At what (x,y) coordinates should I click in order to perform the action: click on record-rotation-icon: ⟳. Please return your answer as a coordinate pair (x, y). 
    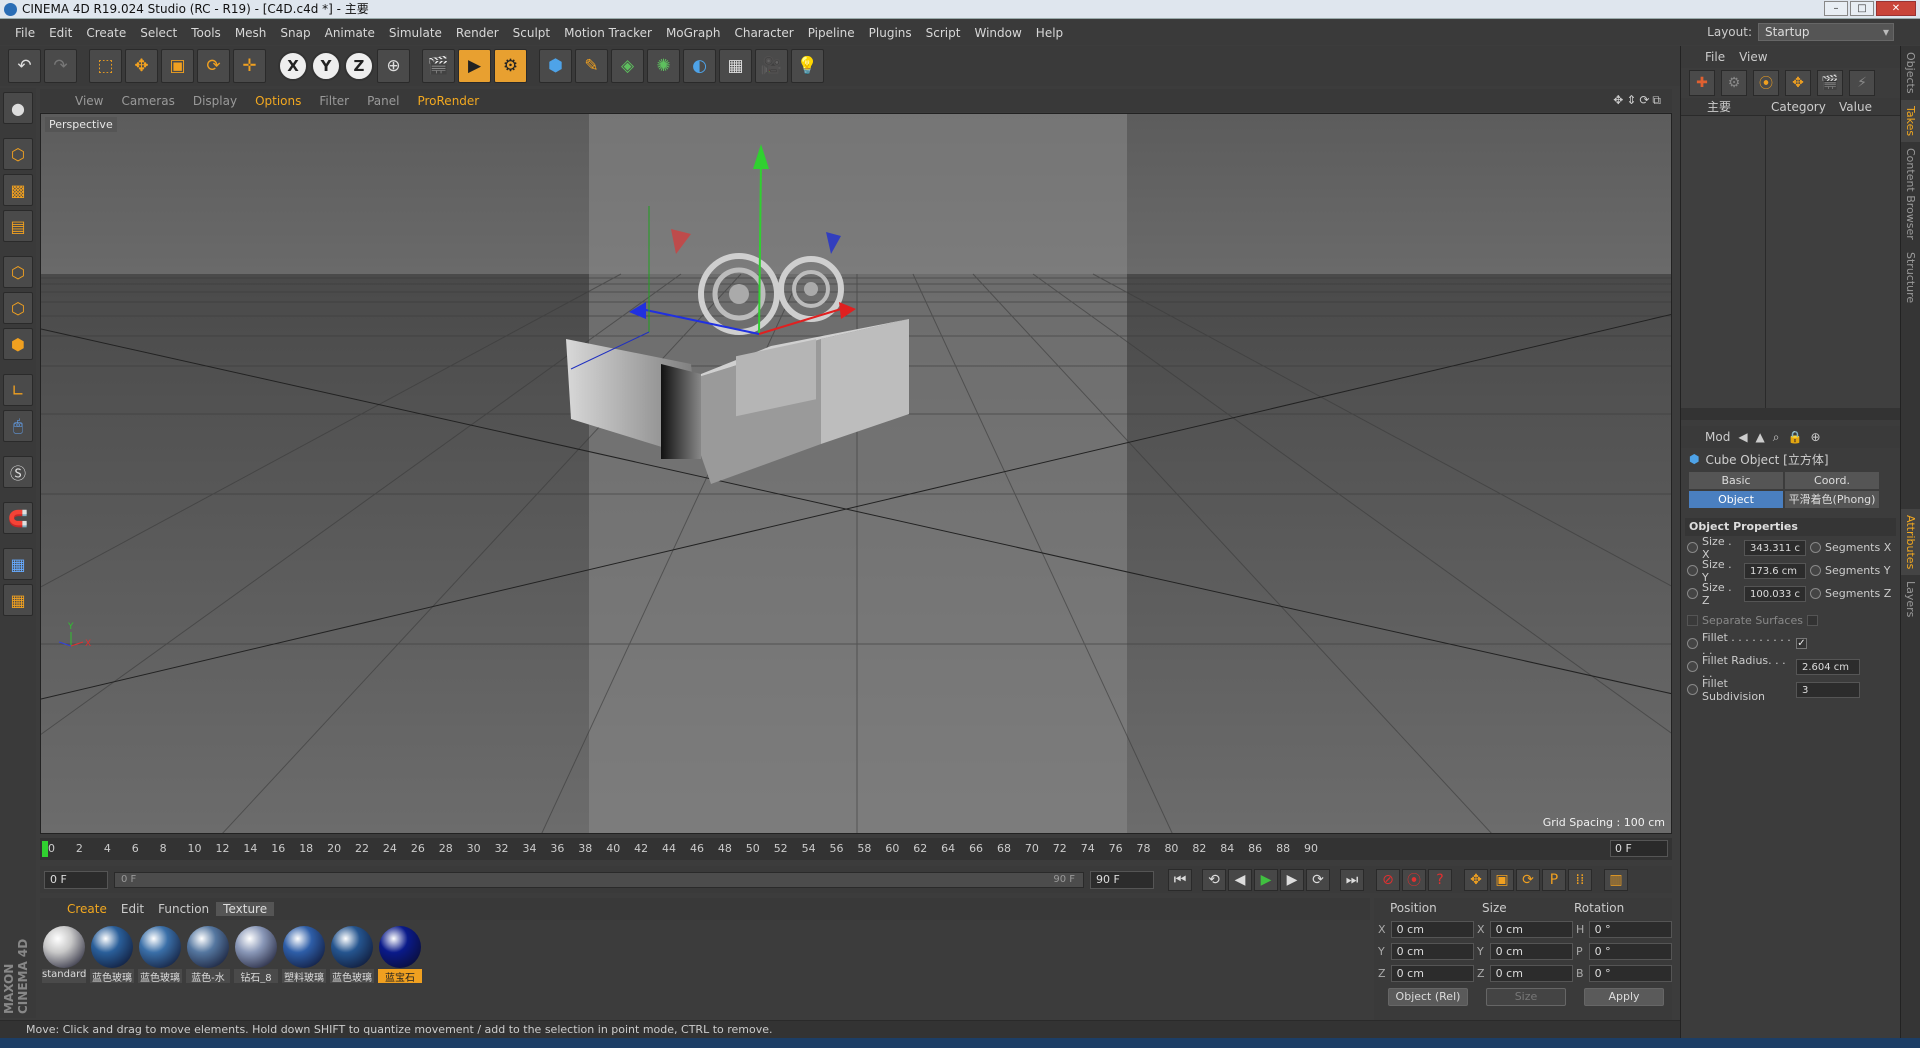
    Looking at the image, I should click on (1528, 879).